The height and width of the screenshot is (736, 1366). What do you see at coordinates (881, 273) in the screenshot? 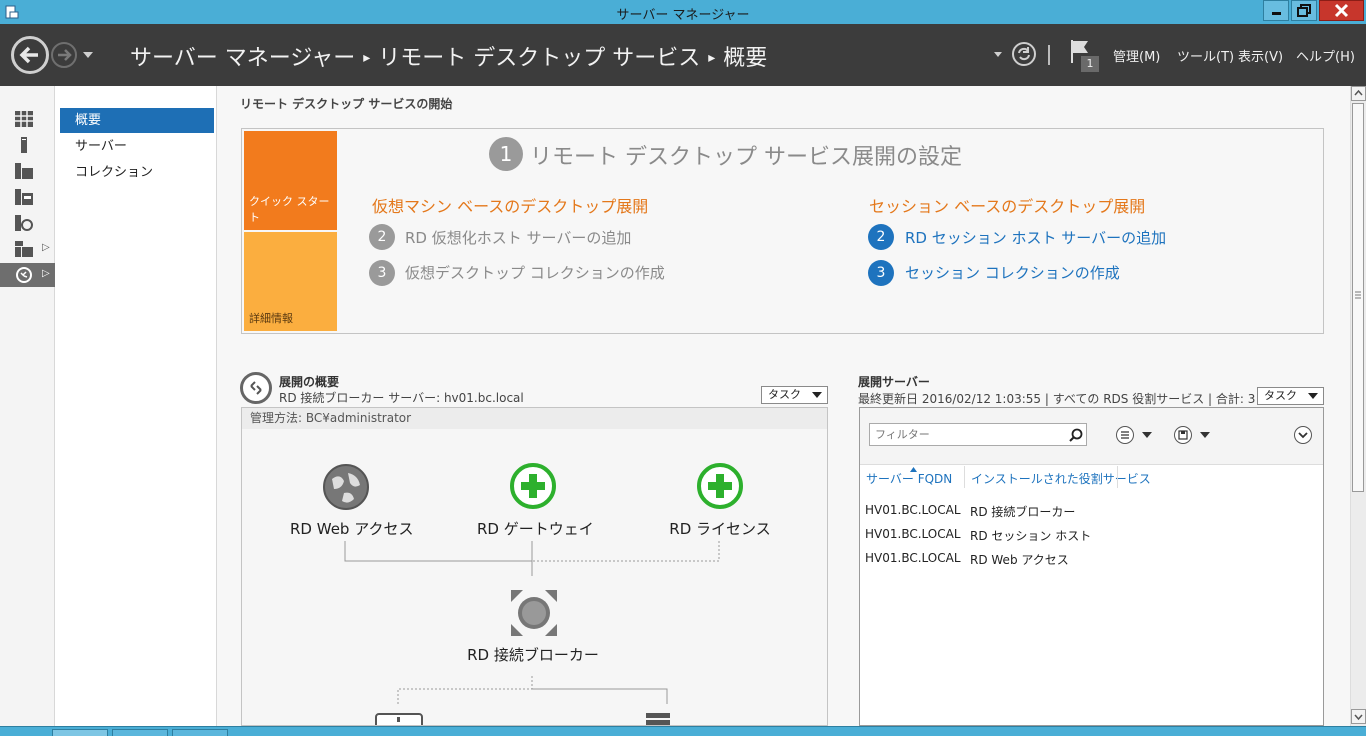
I see `step-number-badge: 3` at bounding box center [881, 273].